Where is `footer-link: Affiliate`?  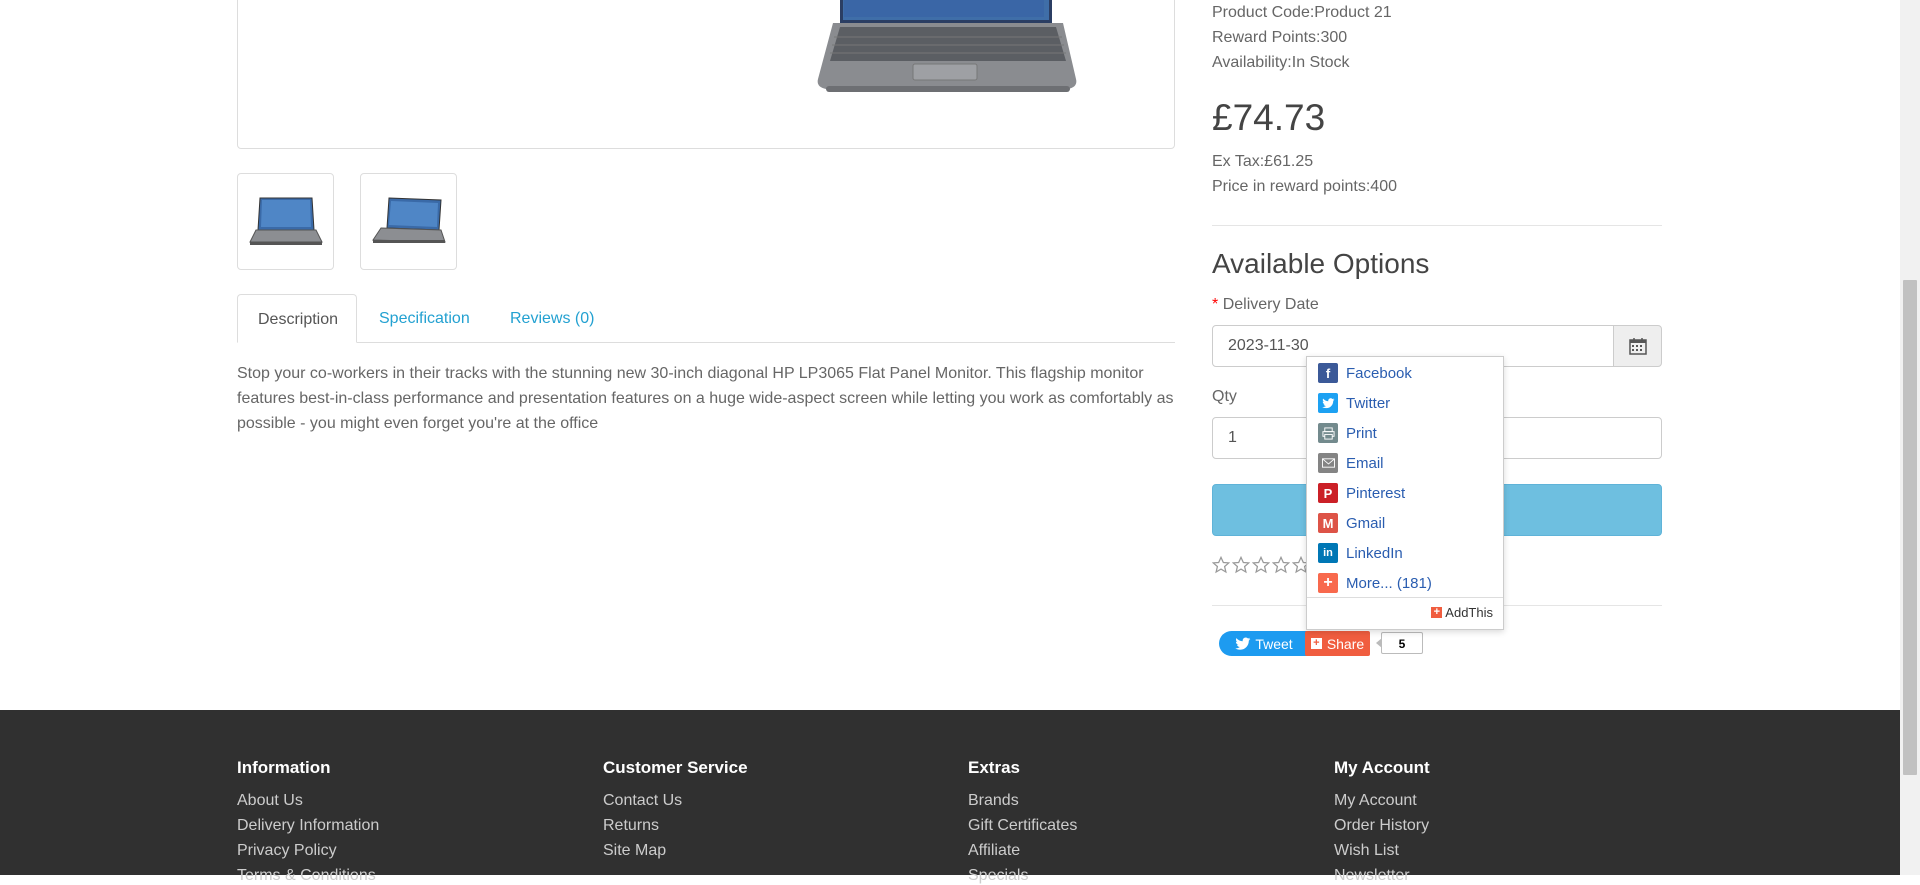 footer-link: Affiliate is located at coordinates (994, 851).